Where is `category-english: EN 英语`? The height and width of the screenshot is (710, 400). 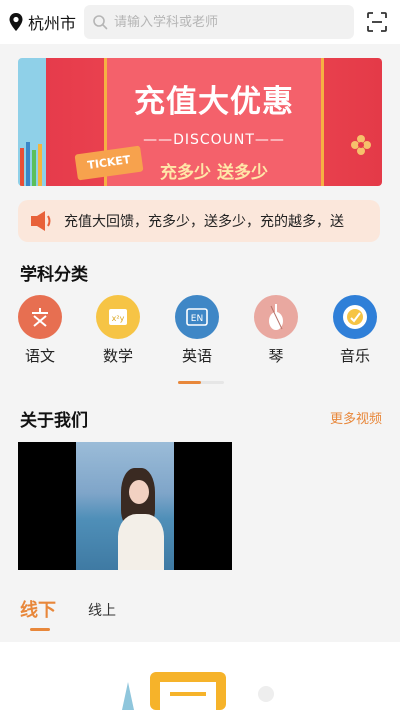 category-english: EN 英语 is located at coordinates (197, 330).